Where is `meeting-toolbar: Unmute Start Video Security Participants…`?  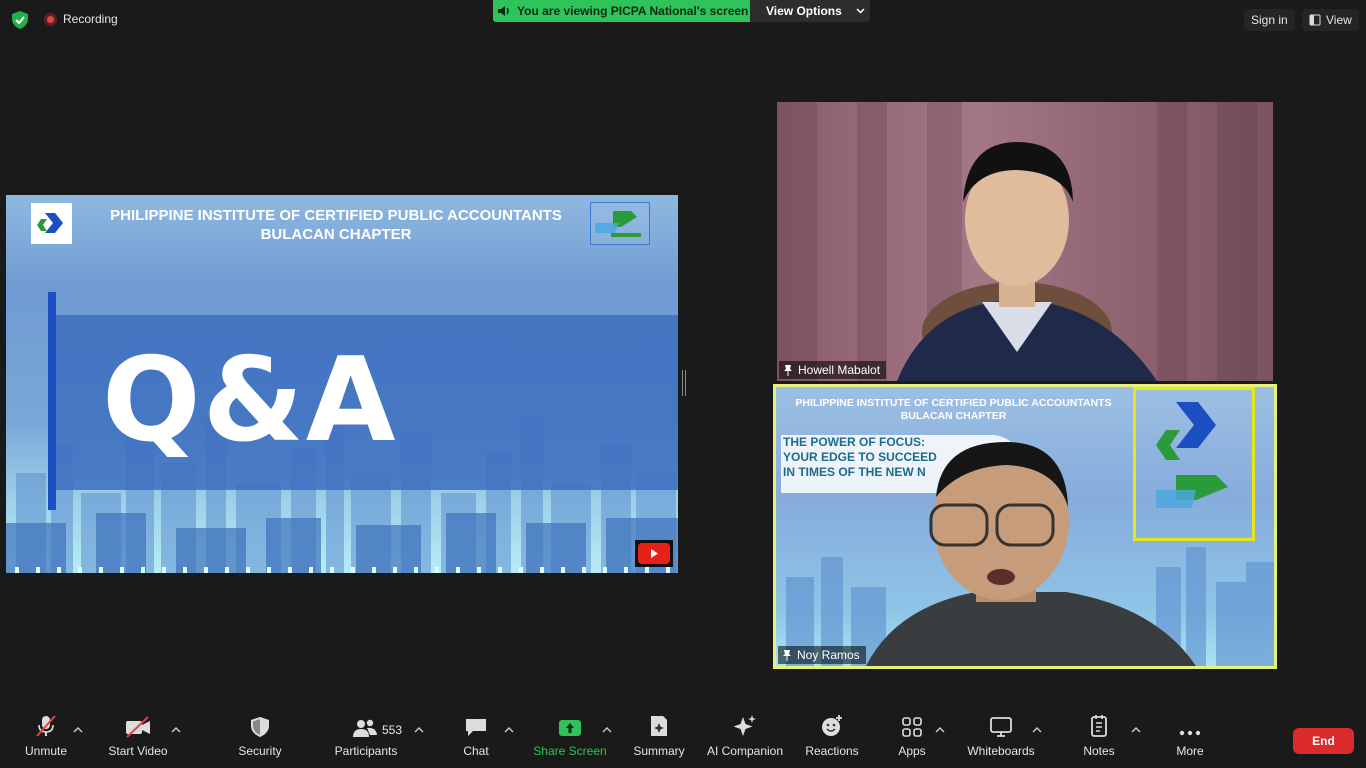 meeting-toolbar: Unmute Start Video Security Participants… is located at coordinates (683, 740).